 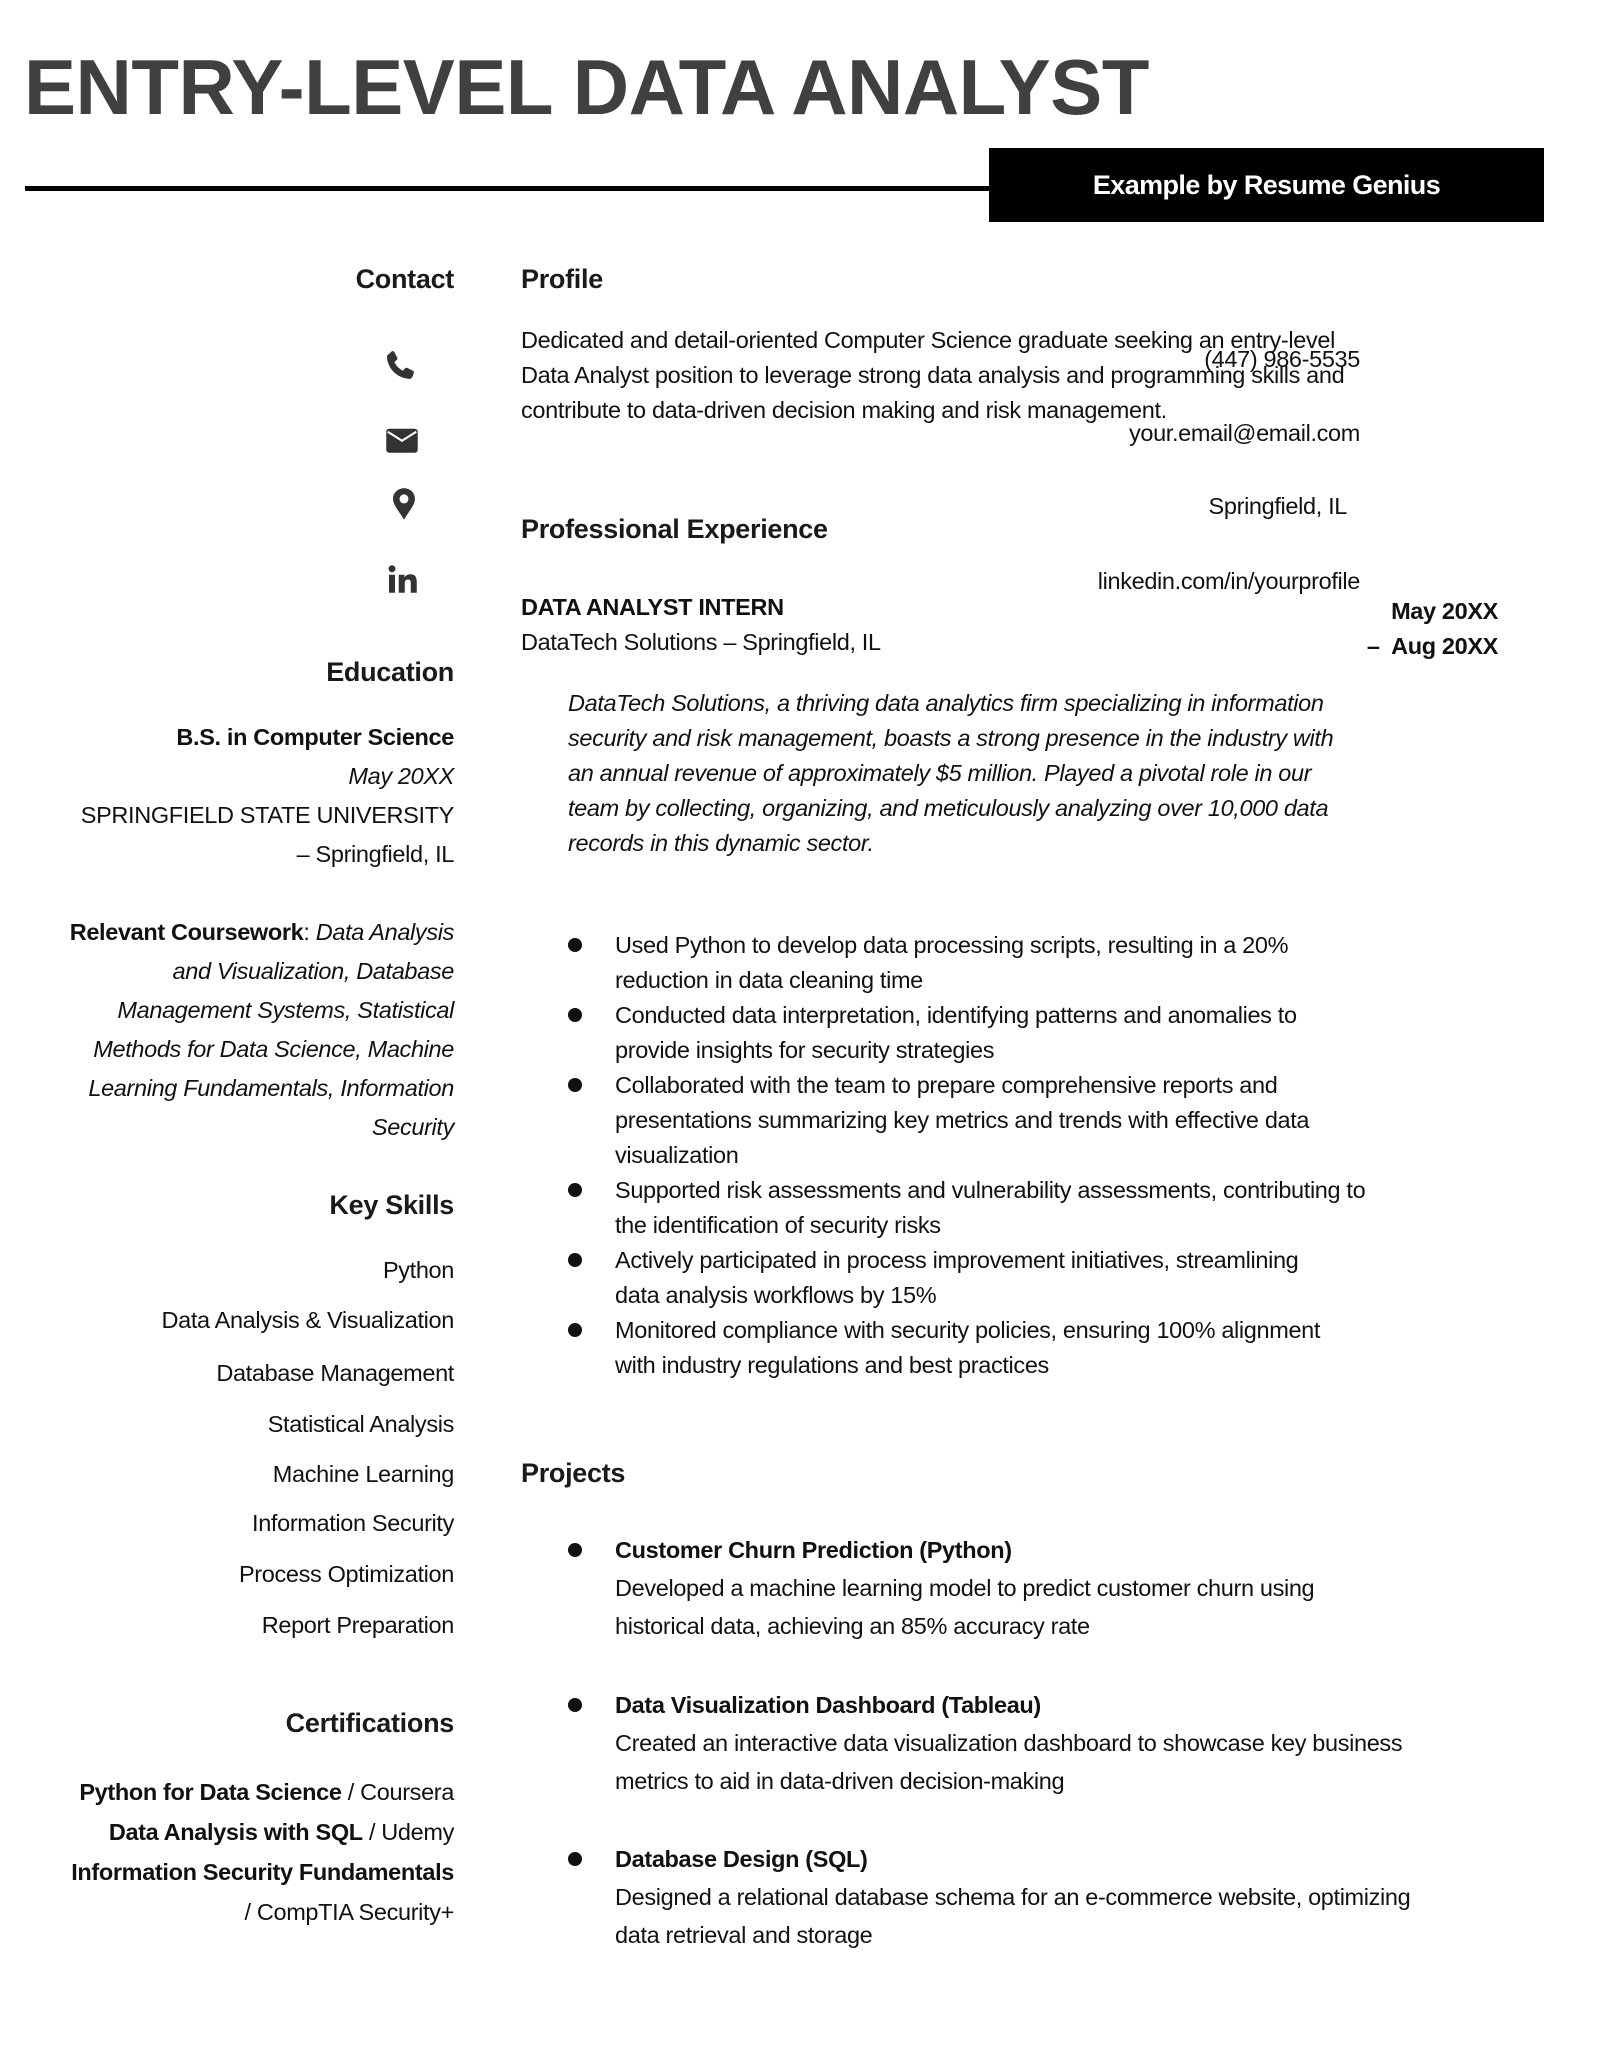 What do you see at coordinates (390, 672) in the screenshot?
I see `education-heading: Education` at bounding box center [390, 672].